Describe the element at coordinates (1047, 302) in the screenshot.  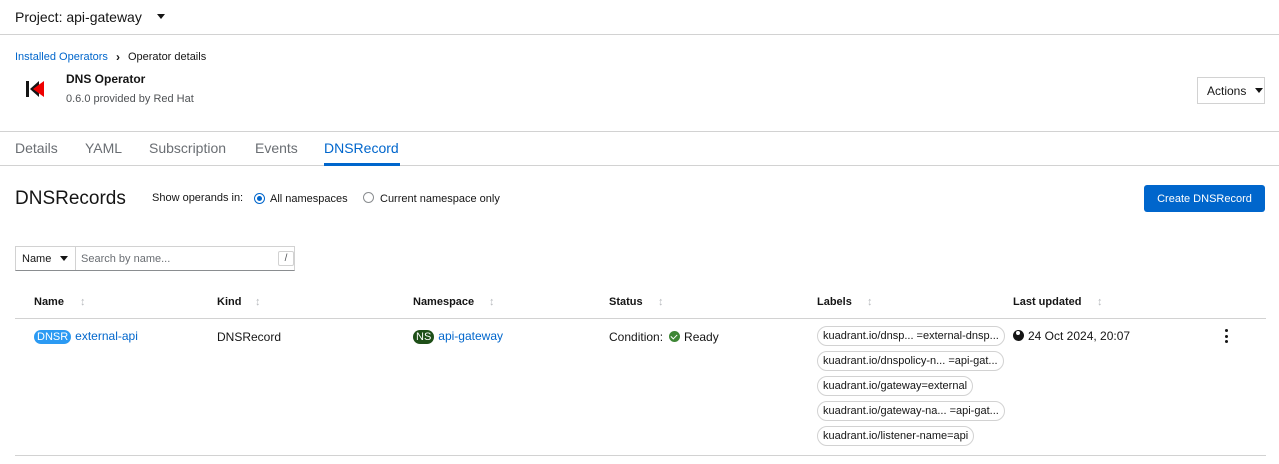
I see `column-header-last-updated: Last updated` at that location.